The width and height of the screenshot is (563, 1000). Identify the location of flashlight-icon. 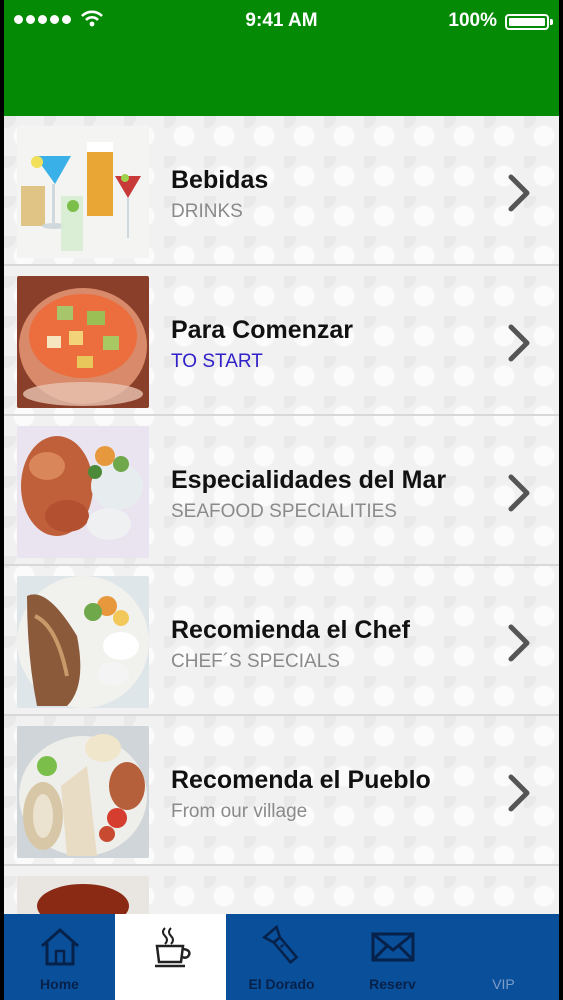
(279, 944).